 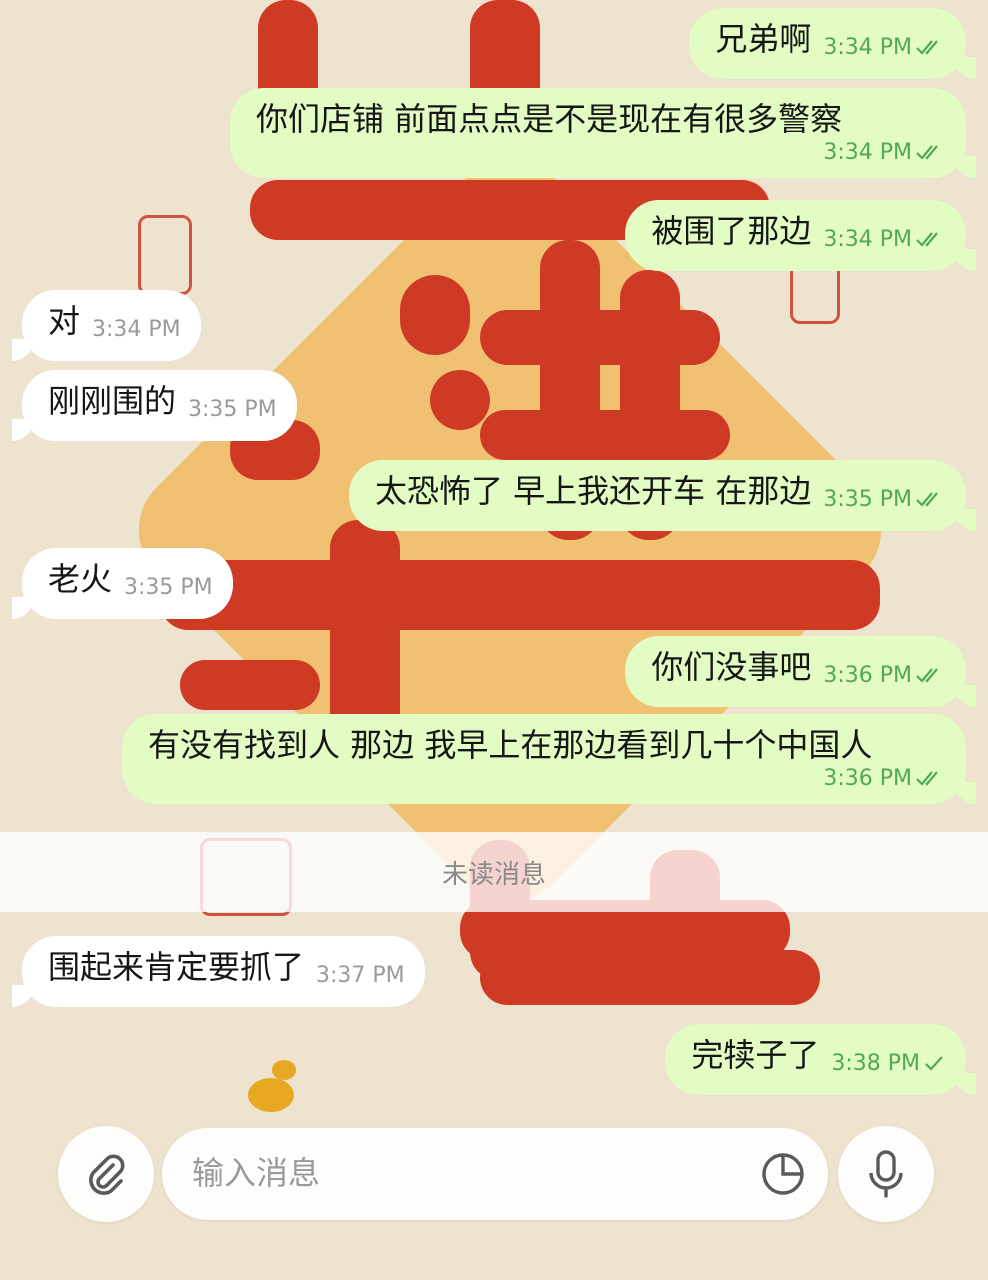 I want to click on message-outgoing: 有没有找到人 那边 我早上在那边看到几十个中国人 3:36 PM, so click(x=549, y=759).